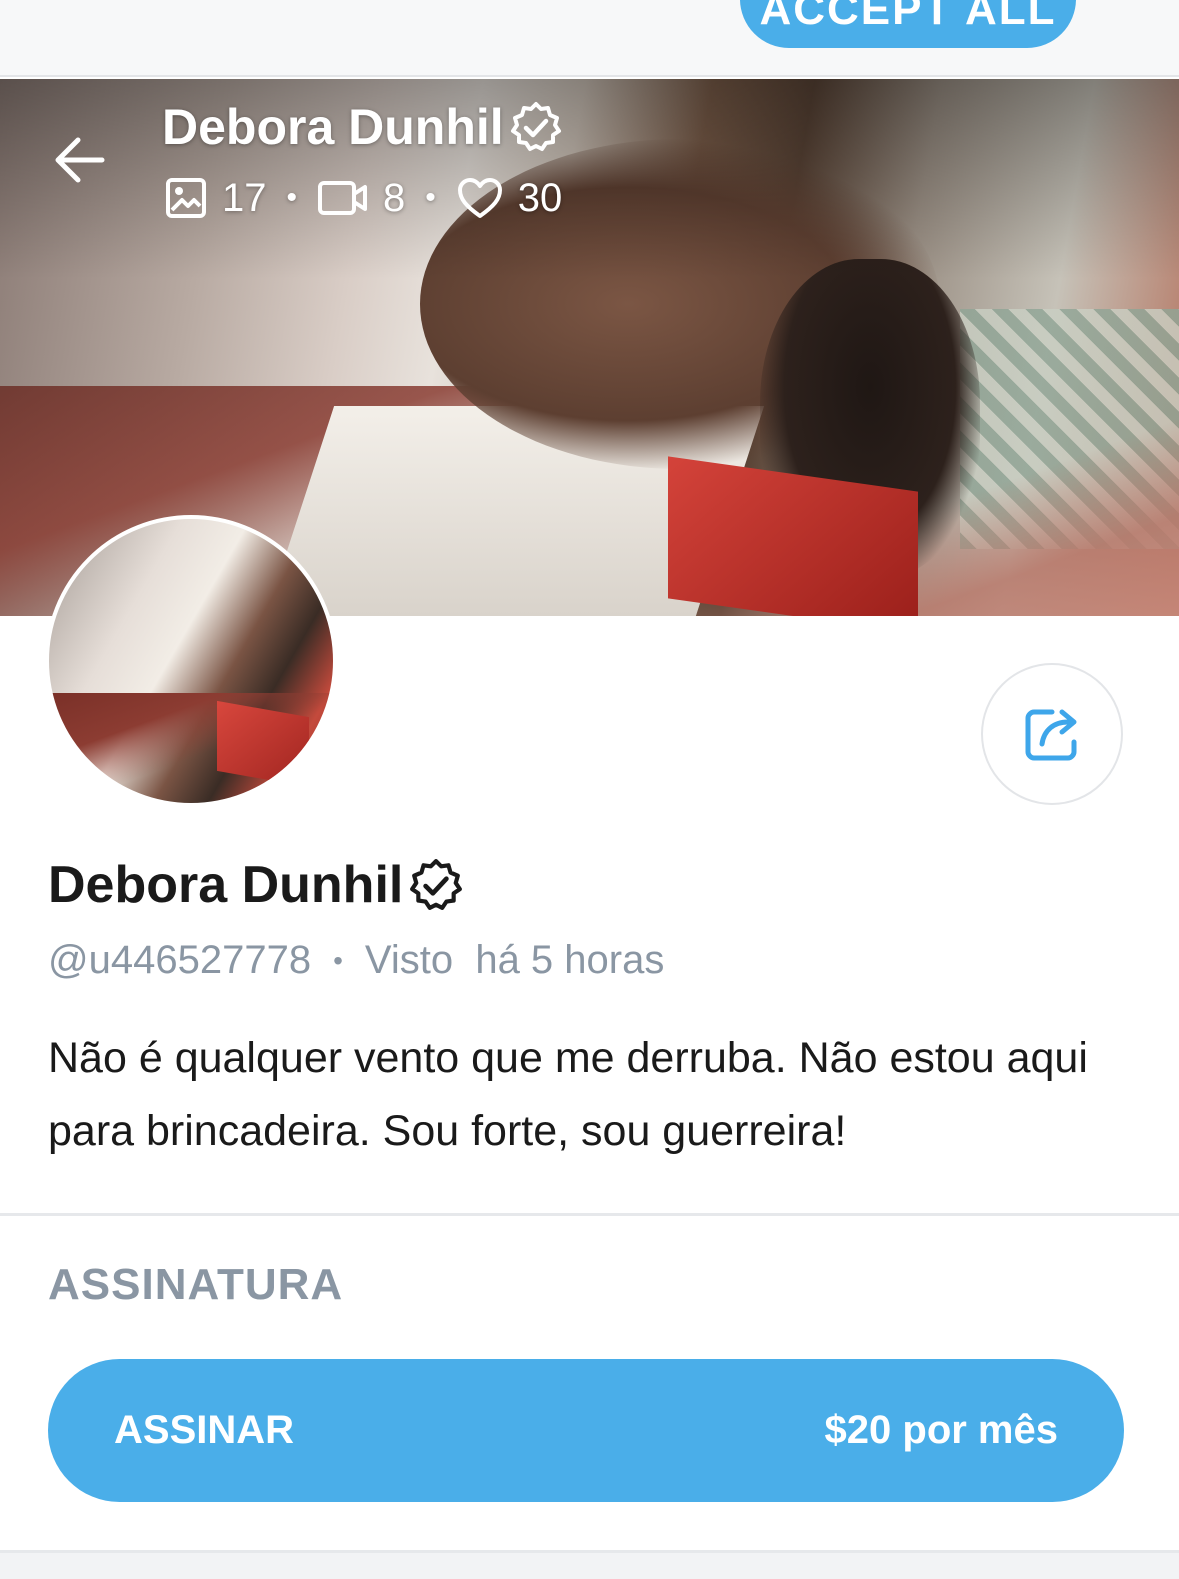 The image size is (1179, 1579). I want to click on video-icon, so click(343, 198).